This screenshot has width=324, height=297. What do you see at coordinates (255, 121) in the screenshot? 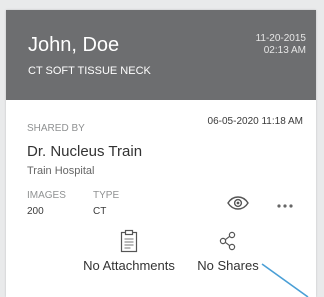
I see `shared-datetime: 06-05-2020 11:18 AM` at bounding box center [255, 121].